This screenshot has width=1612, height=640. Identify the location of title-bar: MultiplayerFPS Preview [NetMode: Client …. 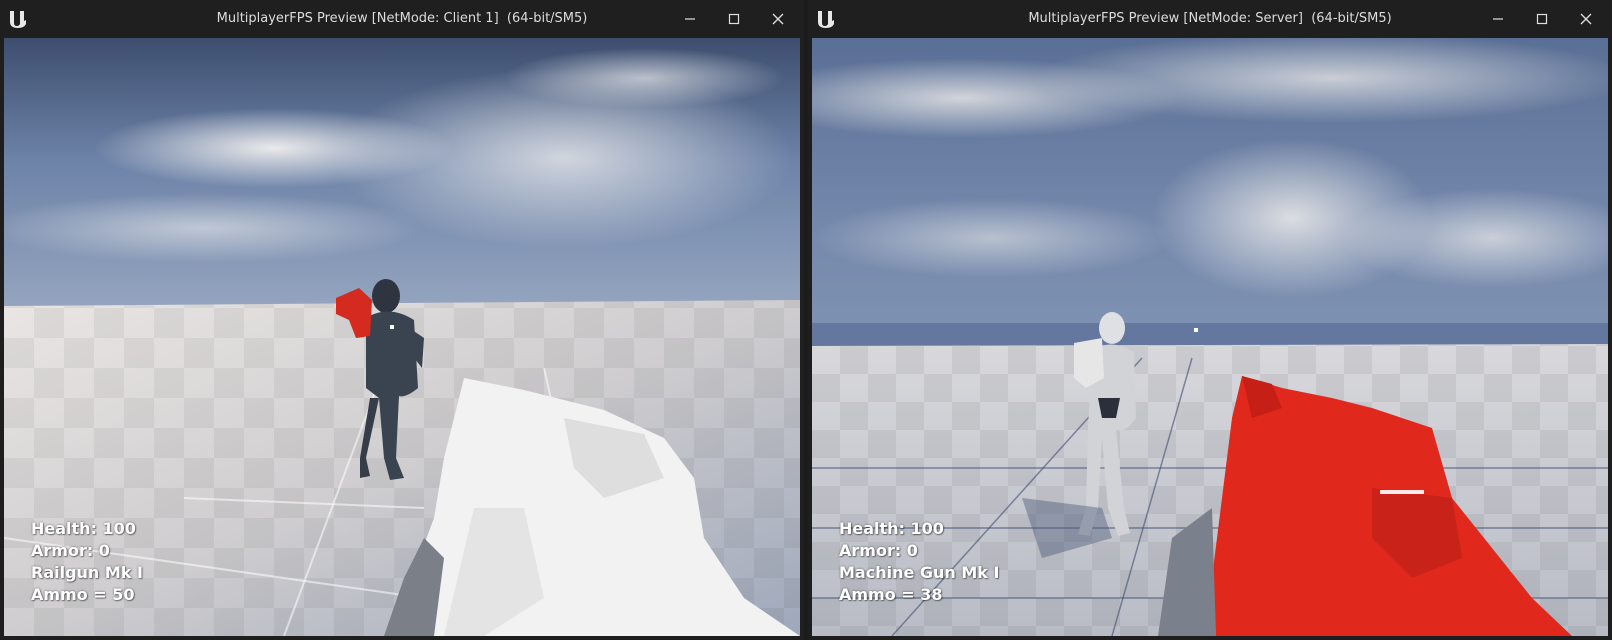
(402, 19).